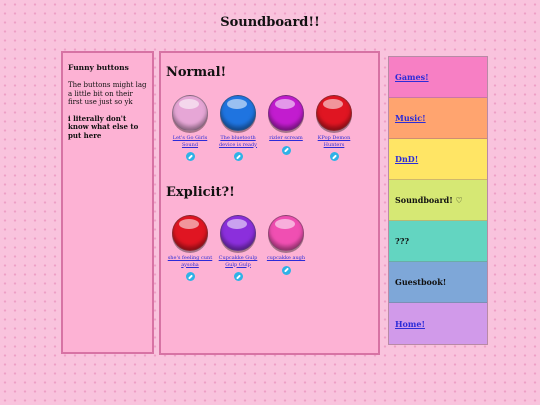 The image size is (540, 405). I want to click on sound-link: cupcakke augh, so click(286, 258).